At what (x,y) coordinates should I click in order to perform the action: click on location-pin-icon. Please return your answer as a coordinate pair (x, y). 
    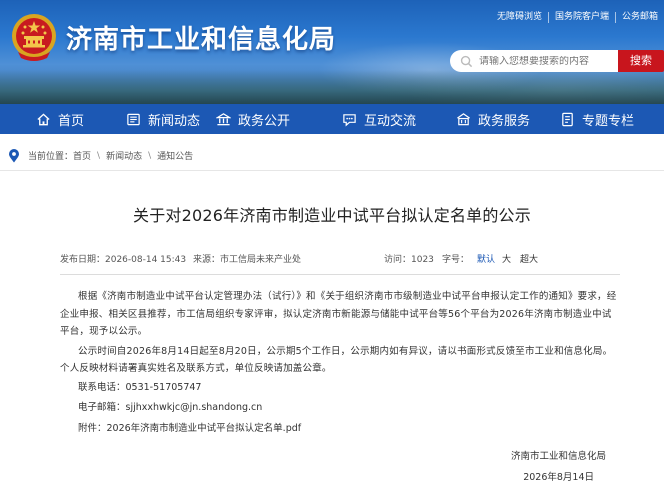
    Looking at the image, I should click on (14, 155).